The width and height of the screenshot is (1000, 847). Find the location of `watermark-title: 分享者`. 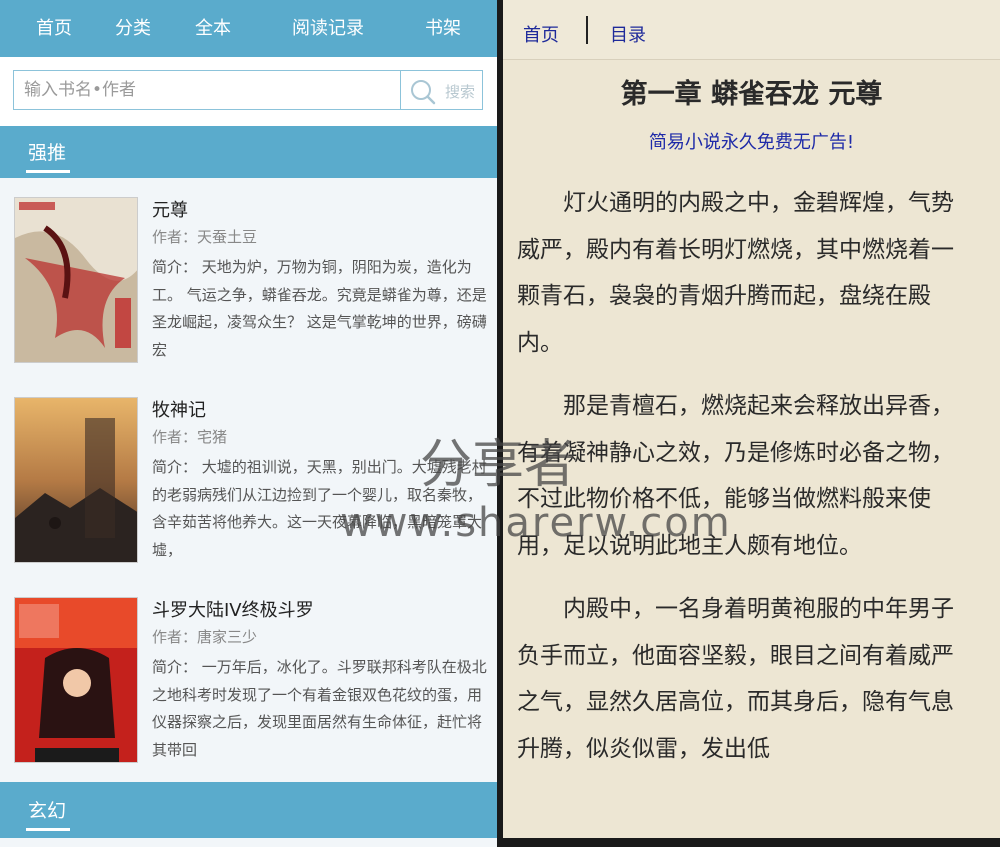

watermark-title: 分享者 is located at coordinates (498, 465).